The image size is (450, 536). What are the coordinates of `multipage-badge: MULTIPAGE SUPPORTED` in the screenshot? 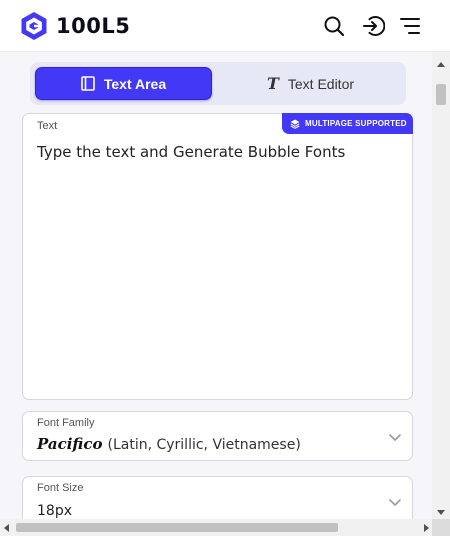 It's located at (347, 123).